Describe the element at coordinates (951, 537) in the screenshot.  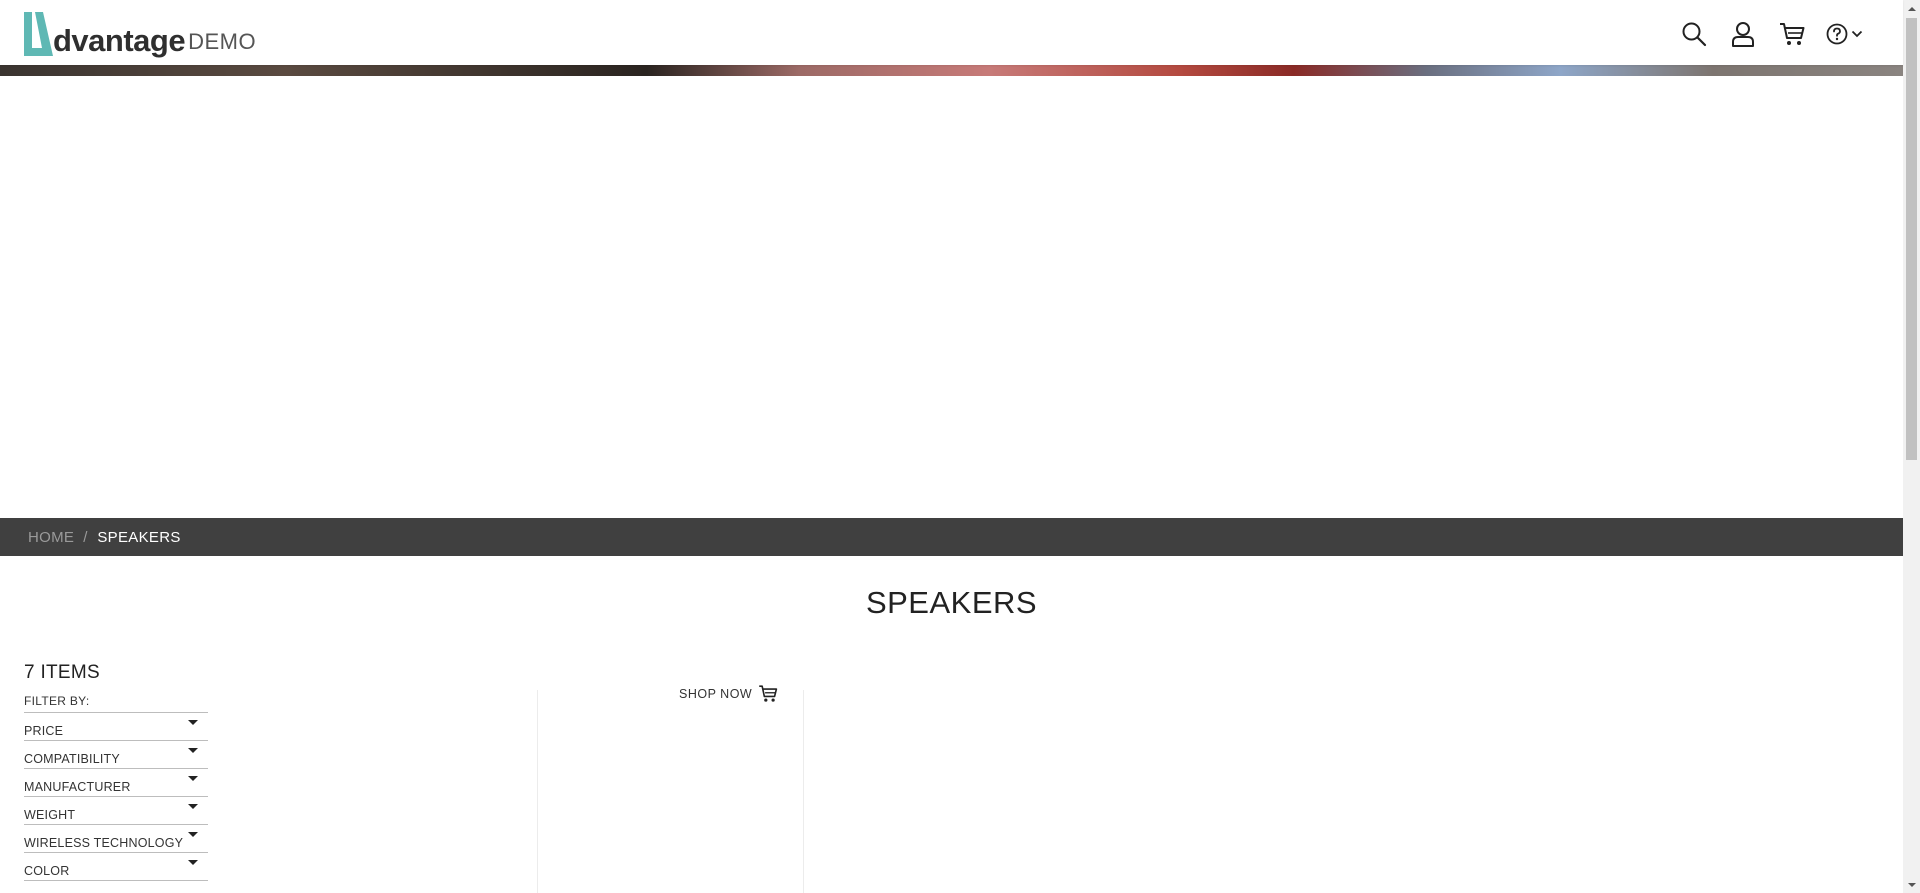
I see `breadcrumb: HOME / SPEAKERS` at that location.